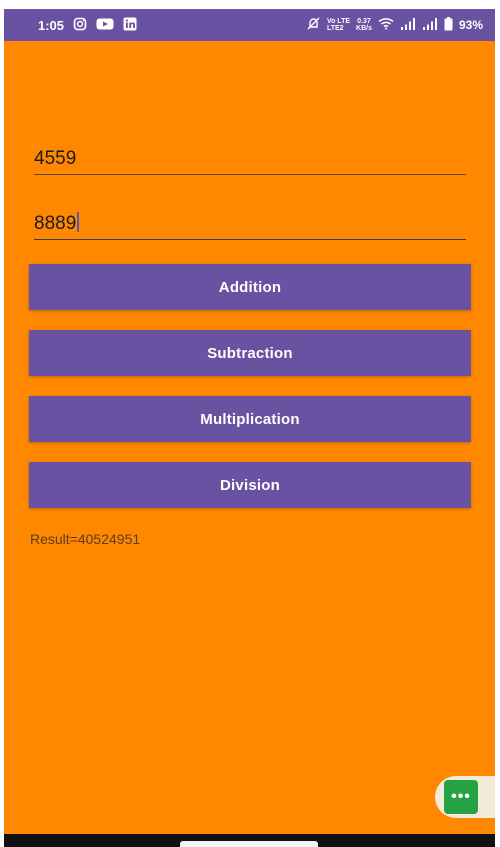  Describe the element at coordinates (130, 25) in the screenshot. I see `linkedin-icon` at that location.